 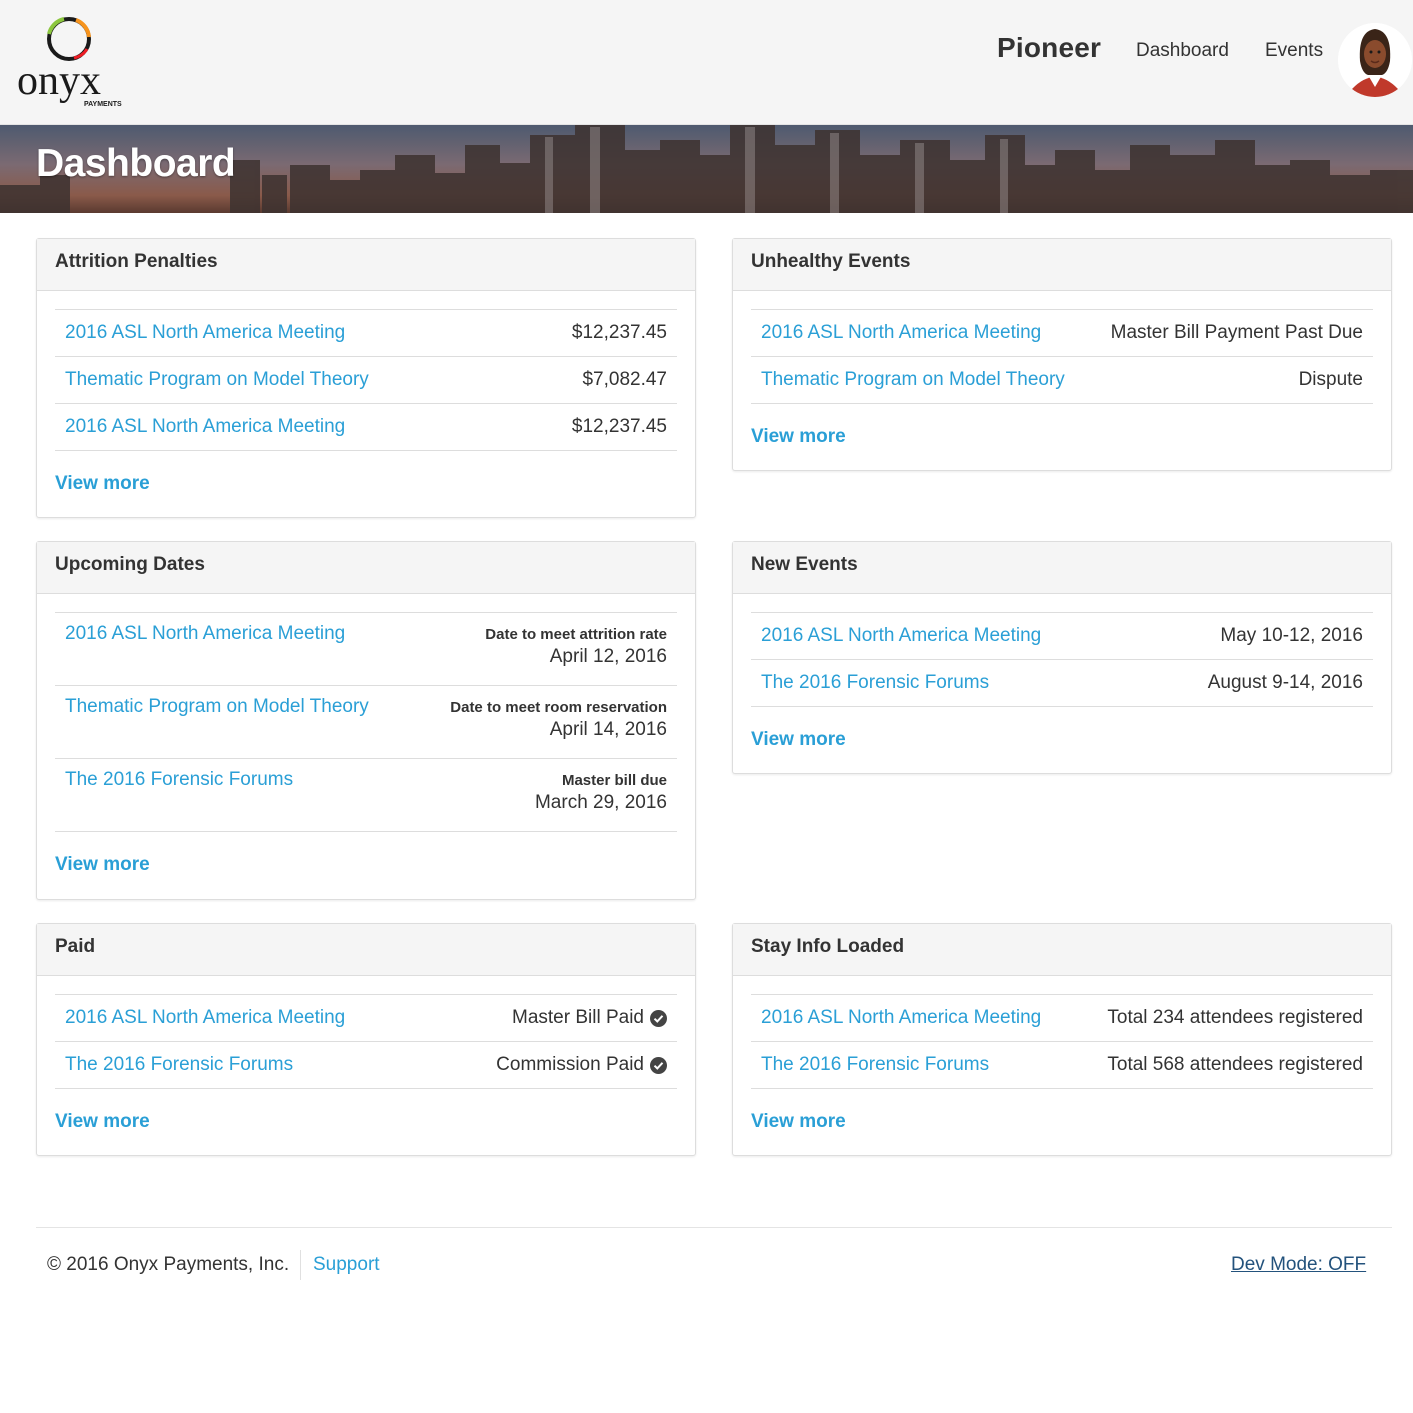 I want to click on panel-title: Paid, so click(x=366, y=950).